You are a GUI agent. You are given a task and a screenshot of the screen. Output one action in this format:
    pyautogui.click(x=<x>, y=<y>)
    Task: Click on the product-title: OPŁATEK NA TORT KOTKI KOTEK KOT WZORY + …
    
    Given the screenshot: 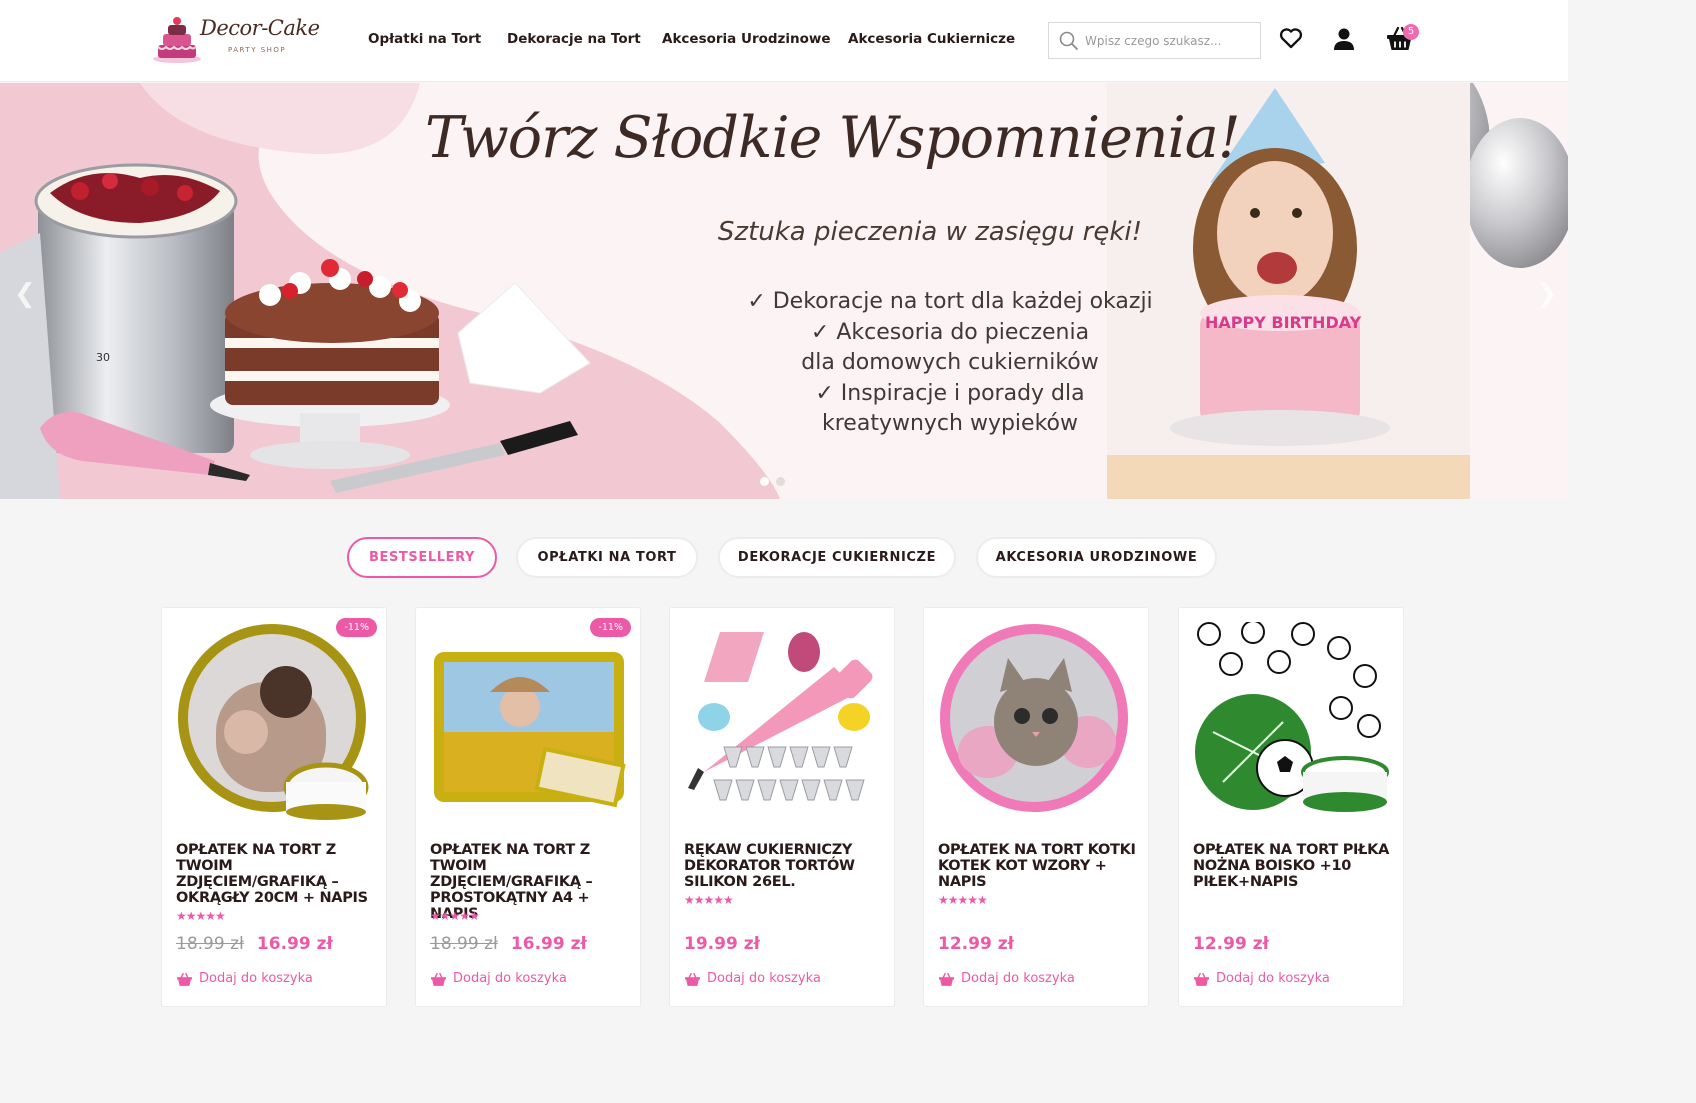 What is the action you would take?
    pyautogui.click(x=1038, y=866)
    